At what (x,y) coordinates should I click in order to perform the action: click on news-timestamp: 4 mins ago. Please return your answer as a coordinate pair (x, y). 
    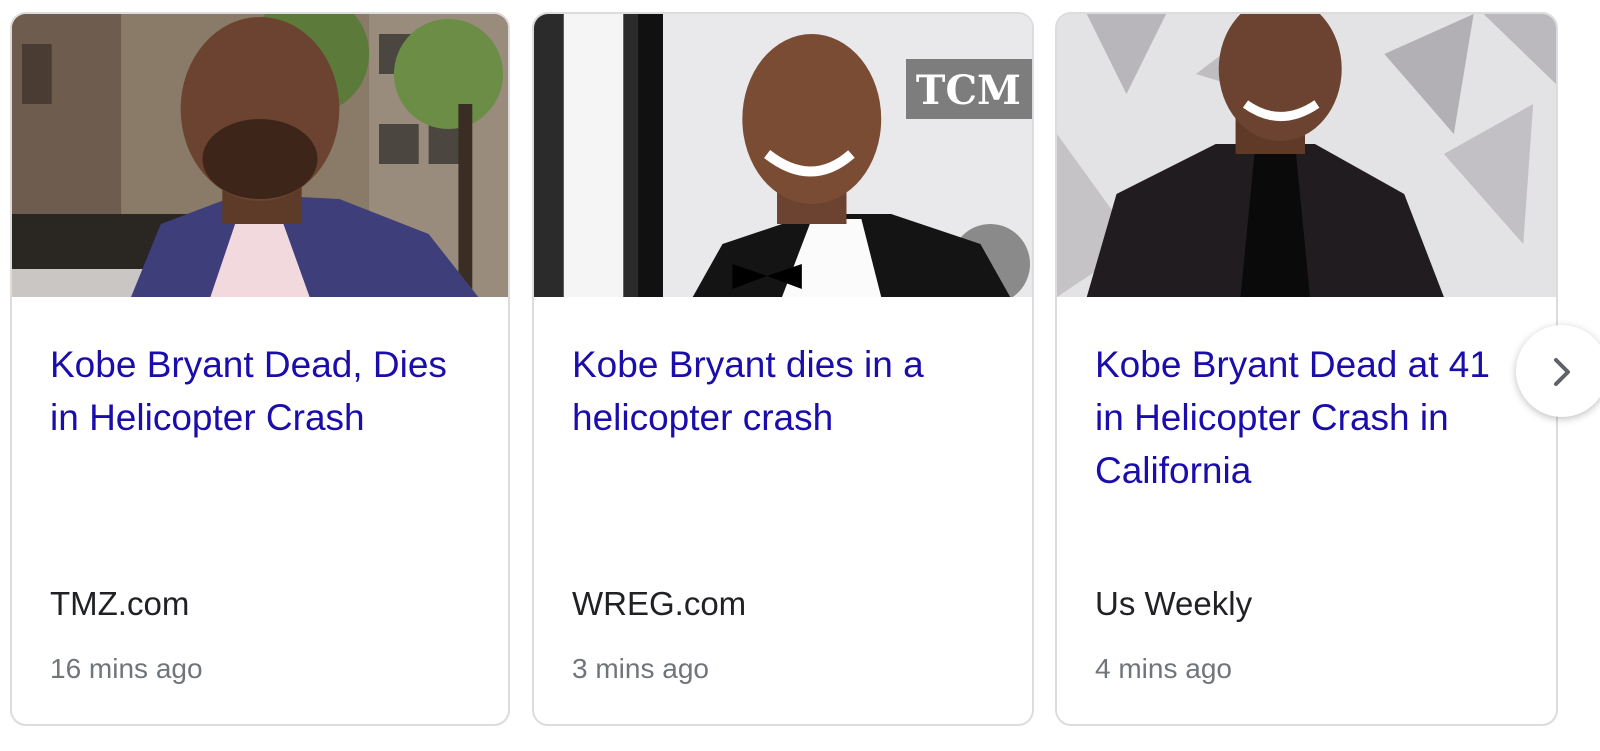
    Looking at the image, I should click on (1163, 668).